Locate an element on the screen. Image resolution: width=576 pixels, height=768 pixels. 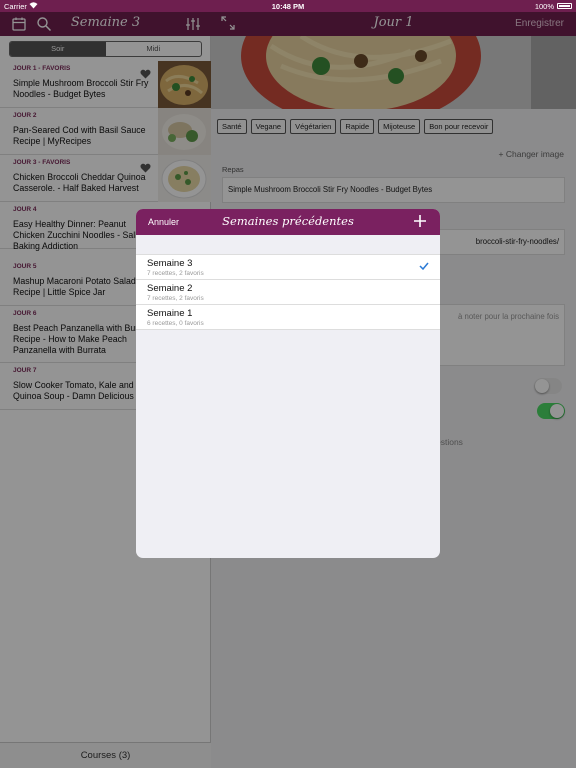
week-name: Semaine 3 is located at coordinates (170, 263).